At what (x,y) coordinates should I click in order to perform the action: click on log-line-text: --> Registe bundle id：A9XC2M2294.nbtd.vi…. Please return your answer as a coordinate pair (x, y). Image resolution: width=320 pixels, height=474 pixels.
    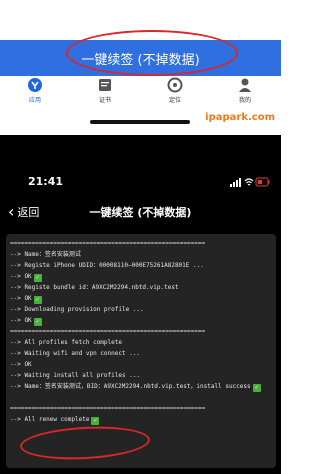
    Looking at the image, I should click on (94, 287).